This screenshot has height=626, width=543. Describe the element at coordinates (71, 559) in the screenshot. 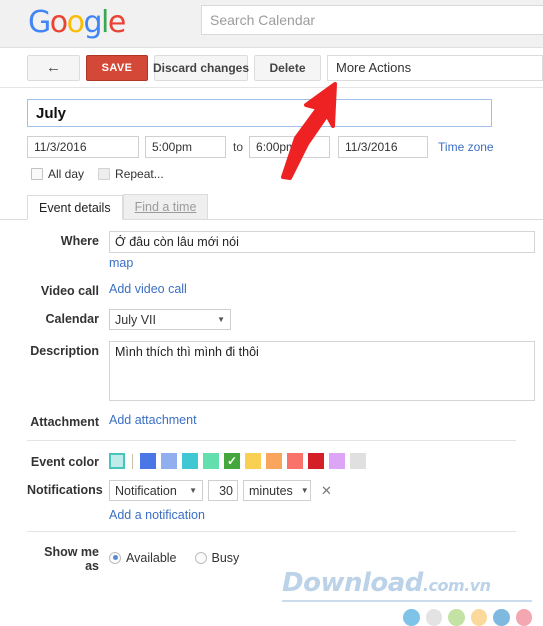

I see `show-me-as-label: Show me as` at that location.